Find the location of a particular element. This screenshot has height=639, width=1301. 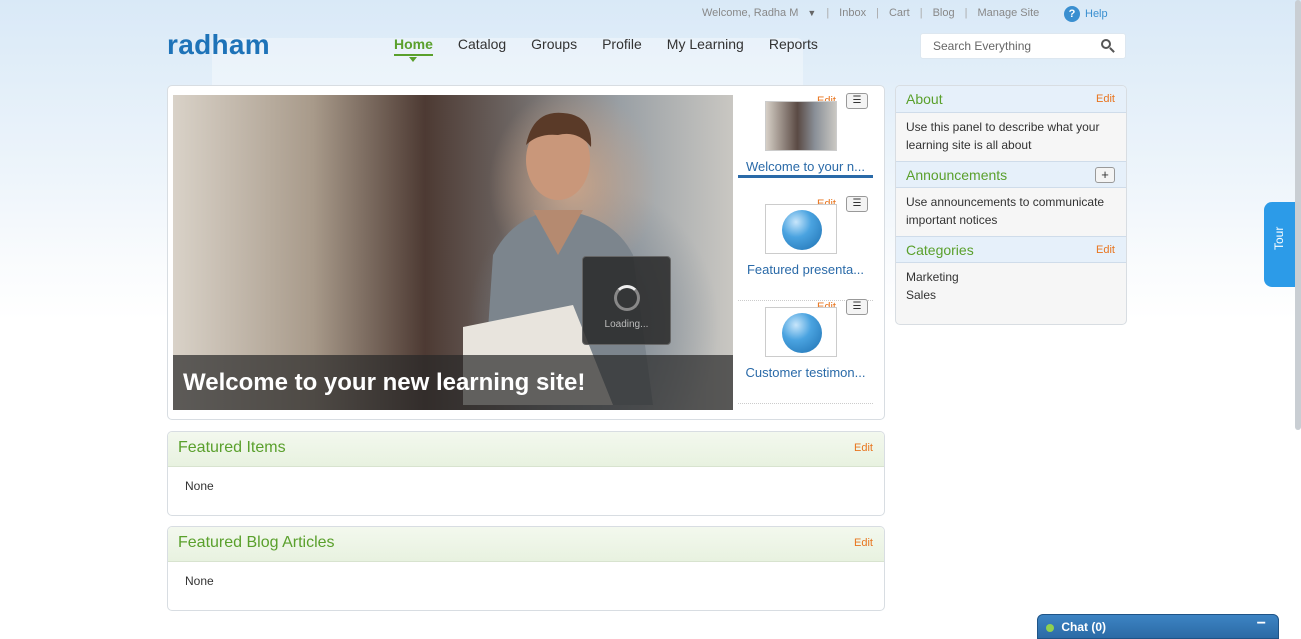

featured-items-edit-link: Edit is located at coordinates (863, 448).